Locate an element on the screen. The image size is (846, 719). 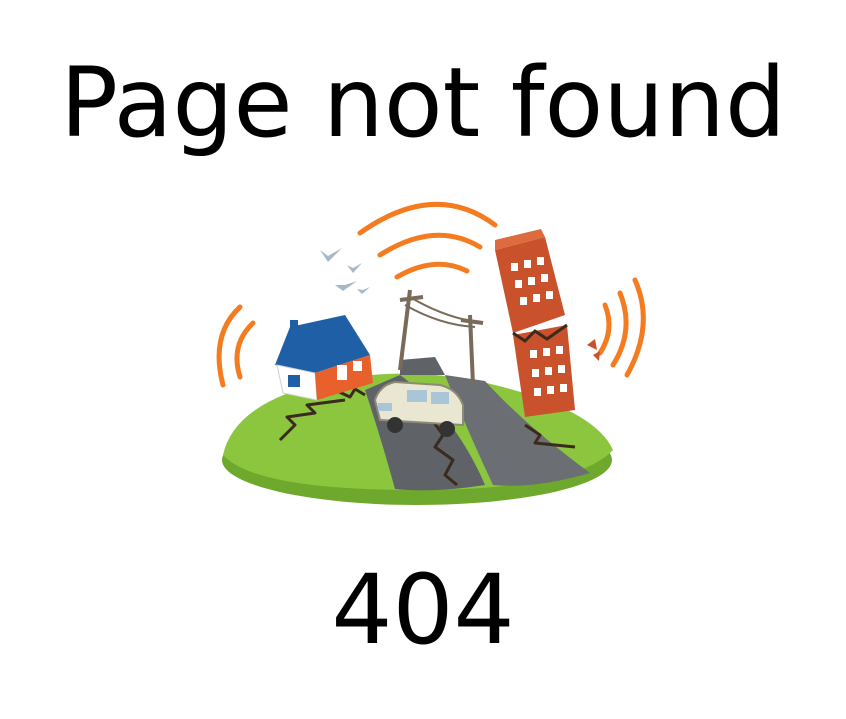
house-icon is located at coordinates (324, 358).